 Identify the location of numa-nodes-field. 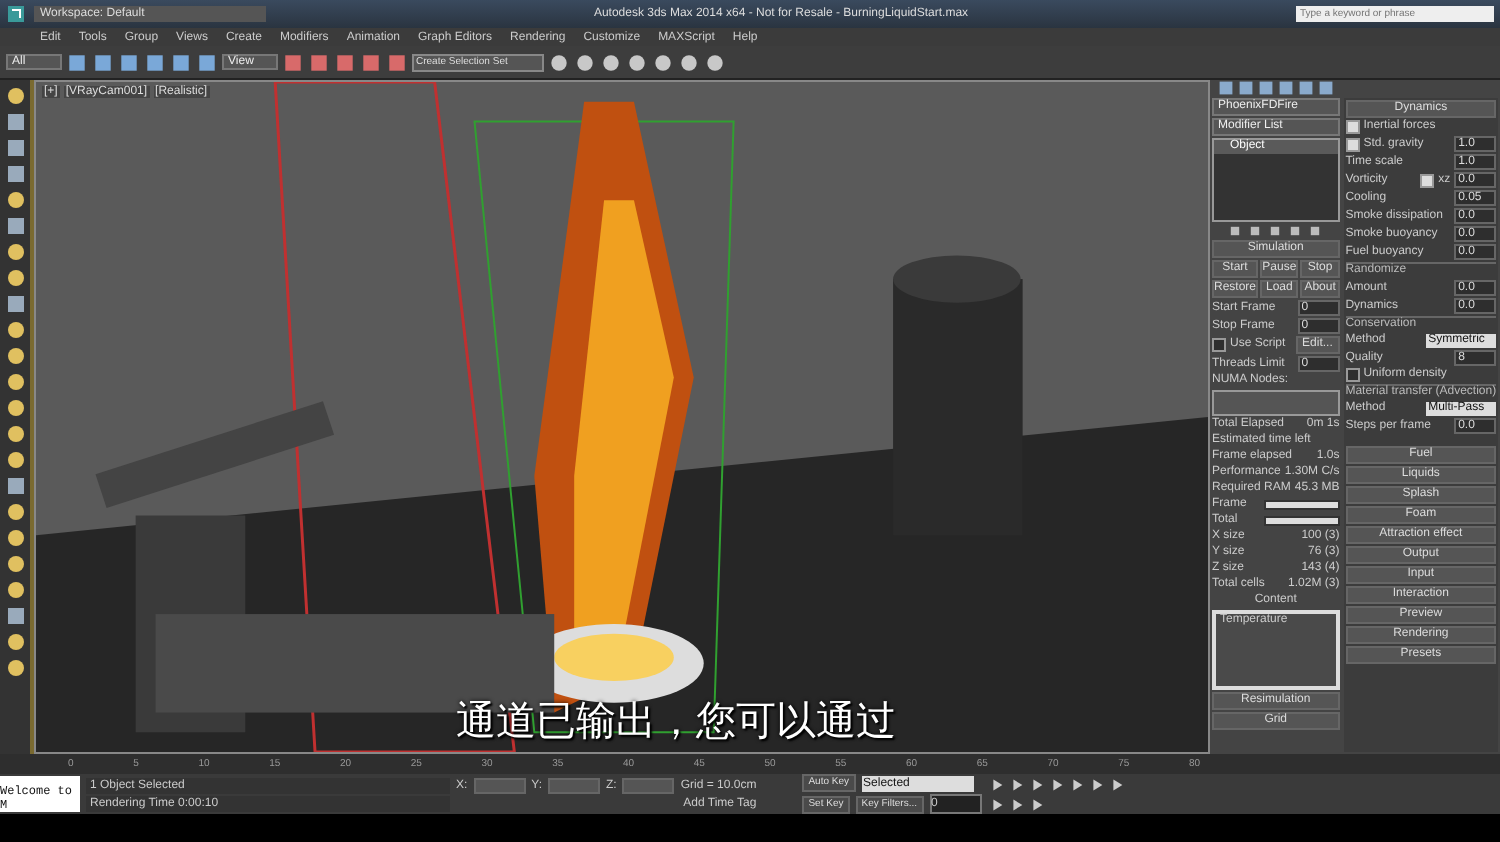
(1276, 403).